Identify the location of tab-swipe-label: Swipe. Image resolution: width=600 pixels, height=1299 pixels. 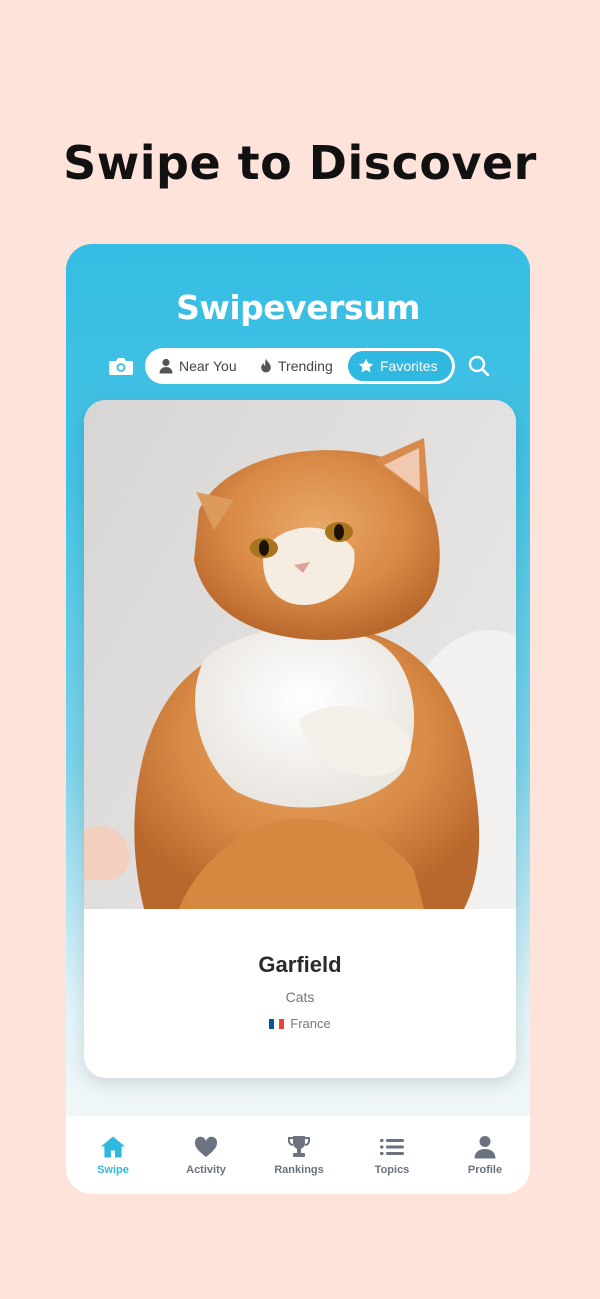
(113, 1170).